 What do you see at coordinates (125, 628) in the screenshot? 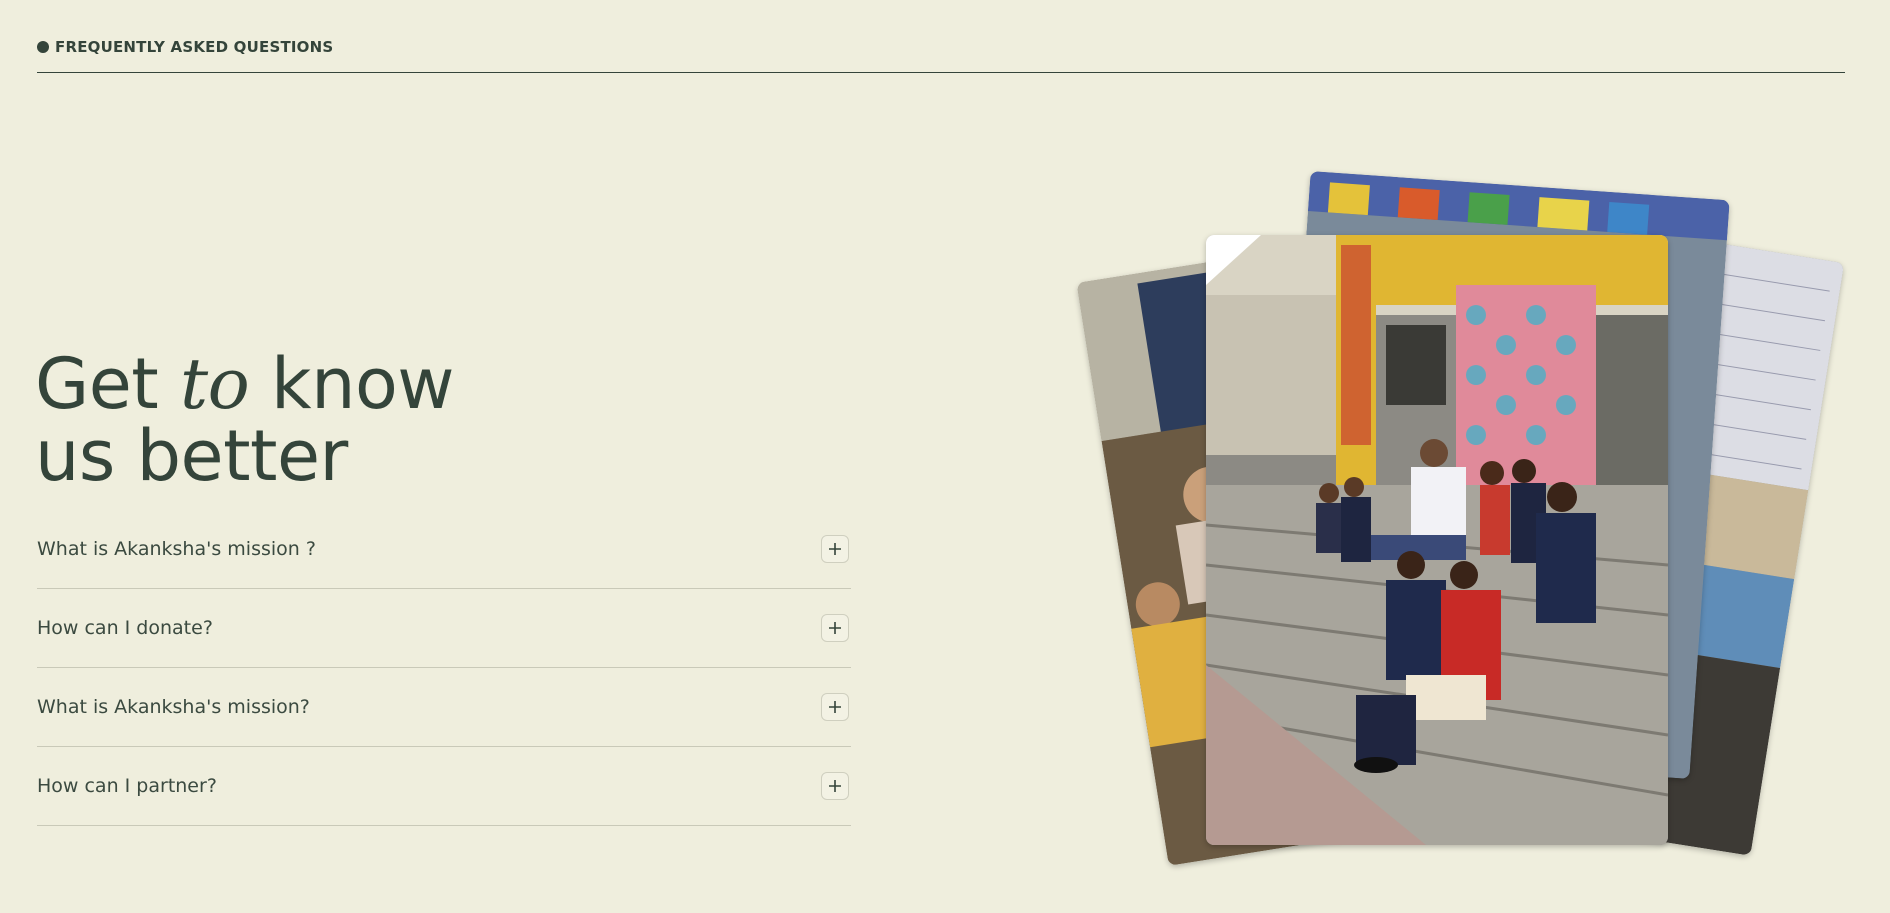
I see `faq-question: How can I donate?` at bounding box center [125, 628].